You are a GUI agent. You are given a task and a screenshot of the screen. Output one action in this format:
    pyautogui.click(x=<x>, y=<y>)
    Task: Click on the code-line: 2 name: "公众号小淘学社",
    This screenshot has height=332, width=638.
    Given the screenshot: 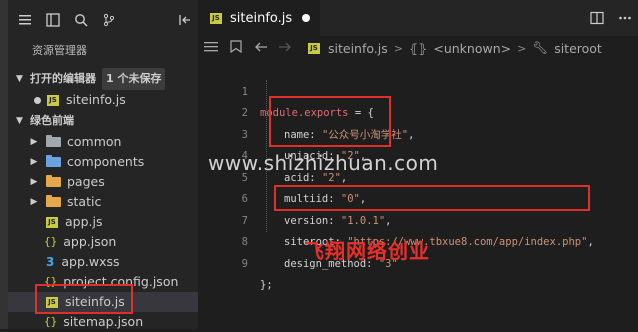 What is the action you would take?
    pyautogui.click(x=418, y=111)
    